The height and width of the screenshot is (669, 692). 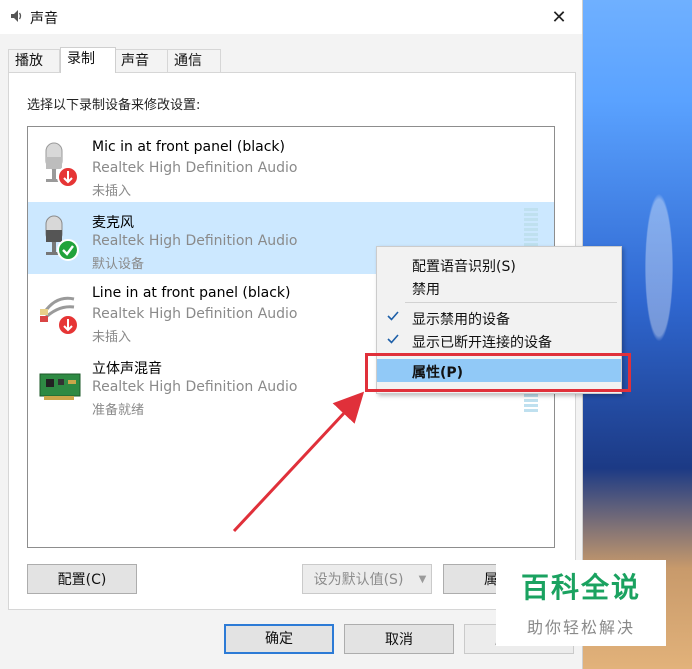 I want to click on ok-button: 确定, so click(x=279, y=639).